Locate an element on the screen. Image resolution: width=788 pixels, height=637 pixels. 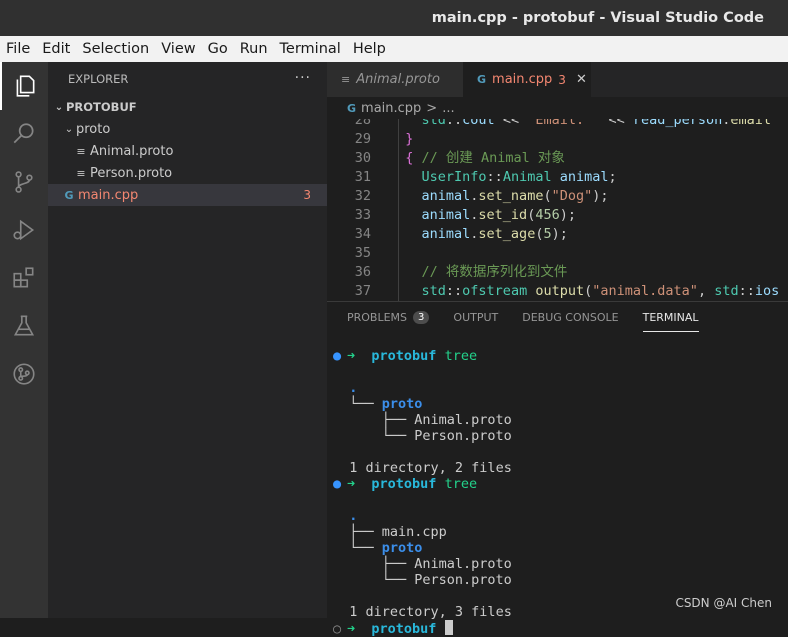
menu-run: Run is located at coordinates (254, 49).